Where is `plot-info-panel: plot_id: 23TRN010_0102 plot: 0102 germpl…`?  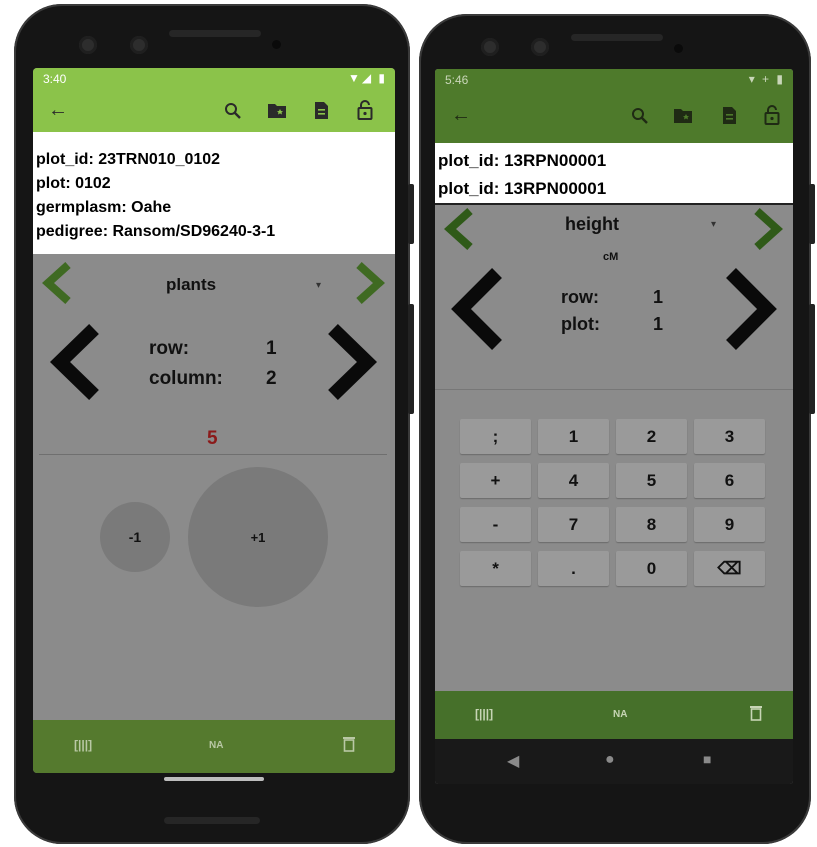
plot-info-panel: plot_id: 23TRN010_0102 plot: 0102 germpl… is located at coordinates (214, 193).